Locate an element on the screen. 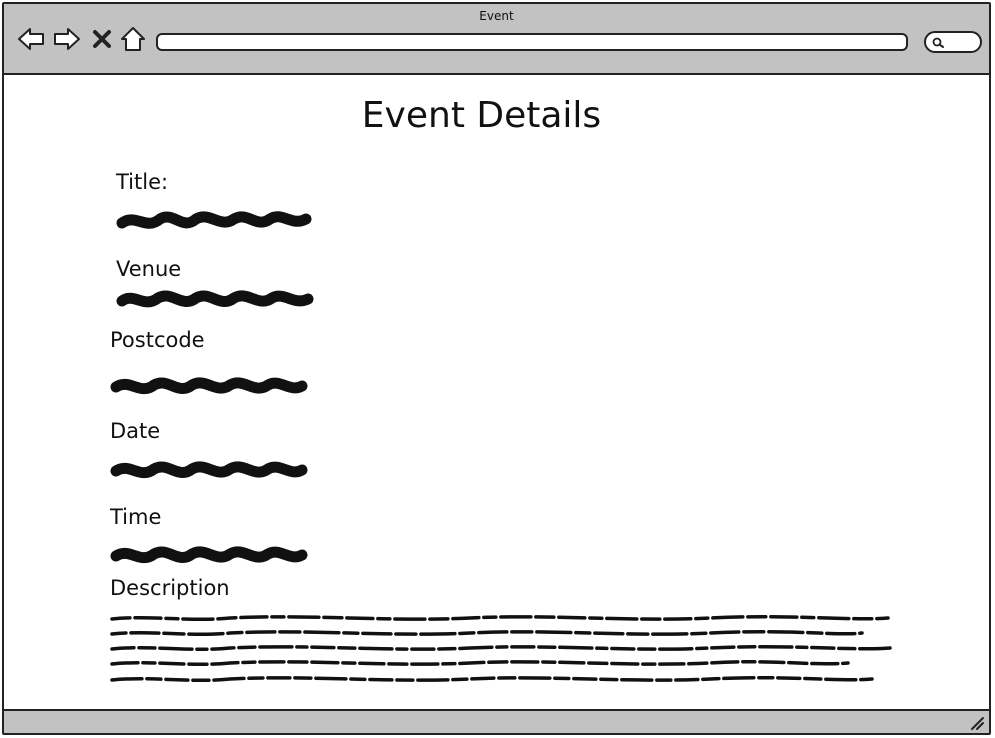  postcode-value-placeholder is located at coordinates (209, 386).